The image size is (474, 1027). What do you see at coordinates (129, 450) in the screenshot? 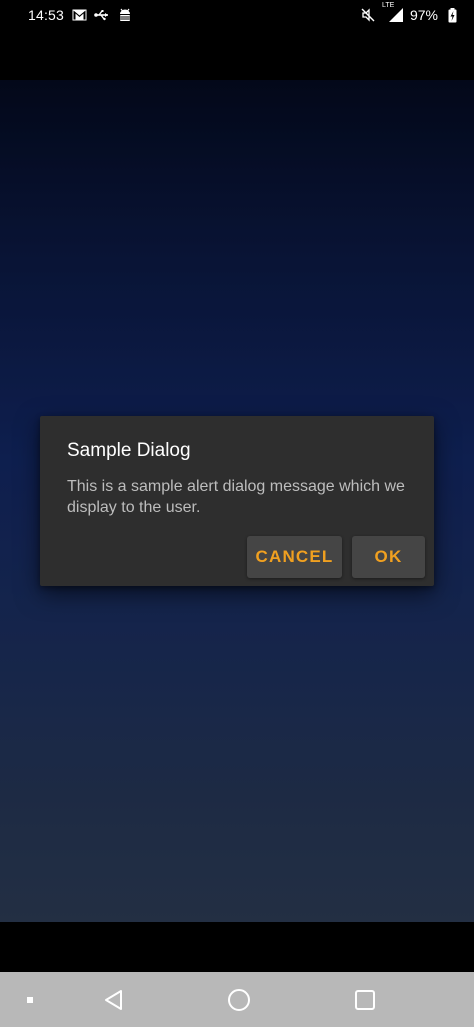
I see `dialog-title: Sample Dialog` at bounding box center [129, 450].